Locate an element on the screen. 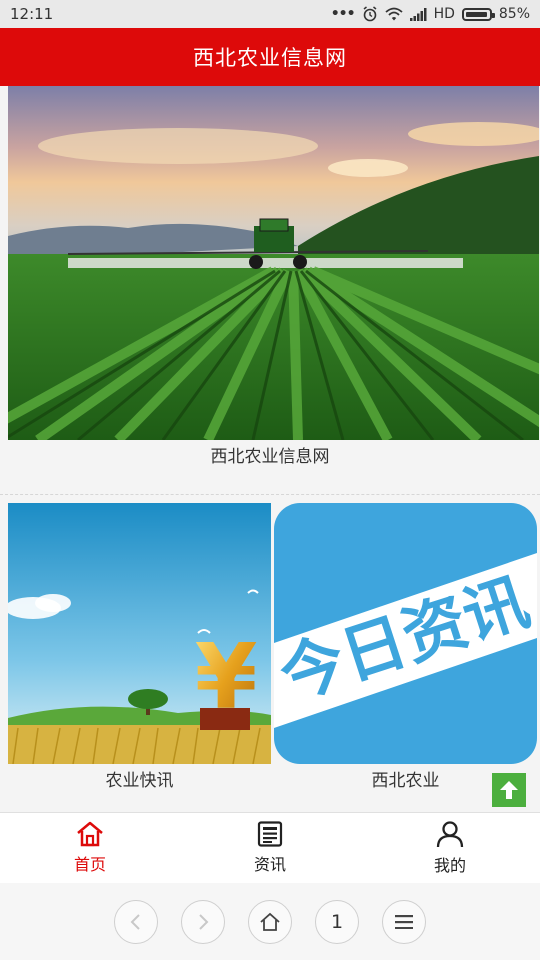  chevron-right-icon is located at coordinates (204, 921).